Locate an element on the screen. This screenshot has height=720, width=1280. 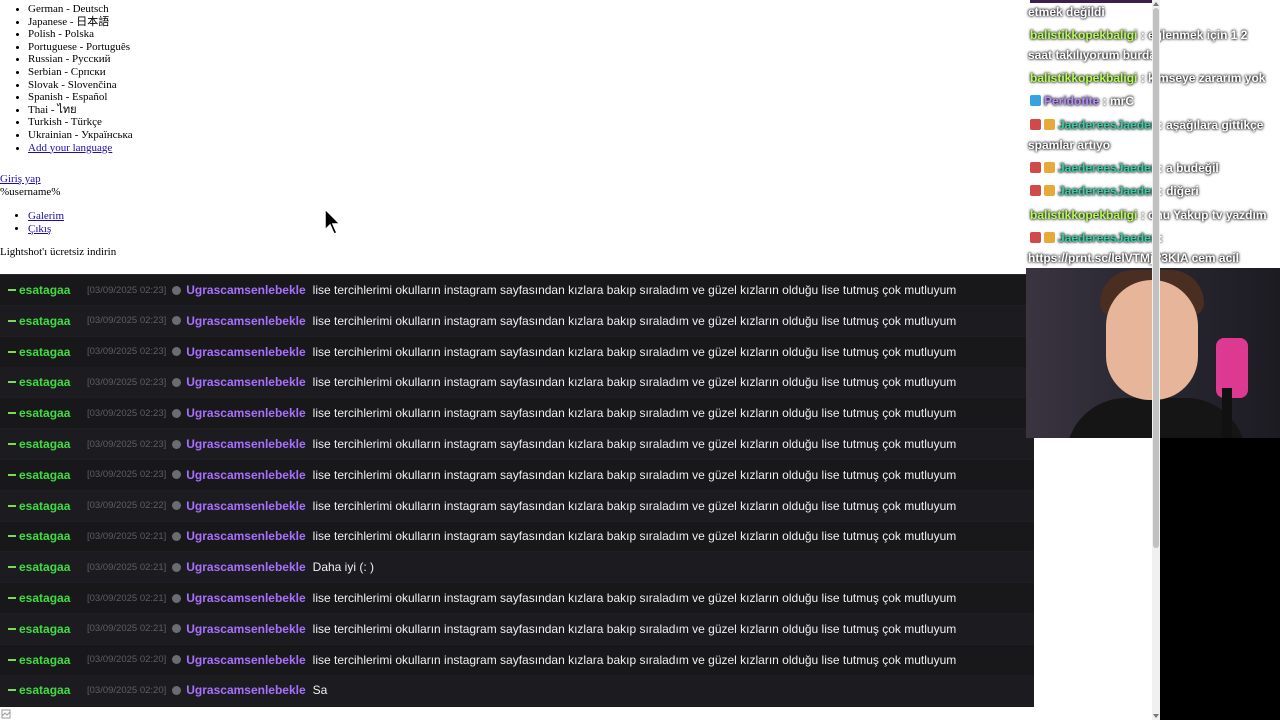
language-item: Spanish - Español is located at coordinates (80, 97).